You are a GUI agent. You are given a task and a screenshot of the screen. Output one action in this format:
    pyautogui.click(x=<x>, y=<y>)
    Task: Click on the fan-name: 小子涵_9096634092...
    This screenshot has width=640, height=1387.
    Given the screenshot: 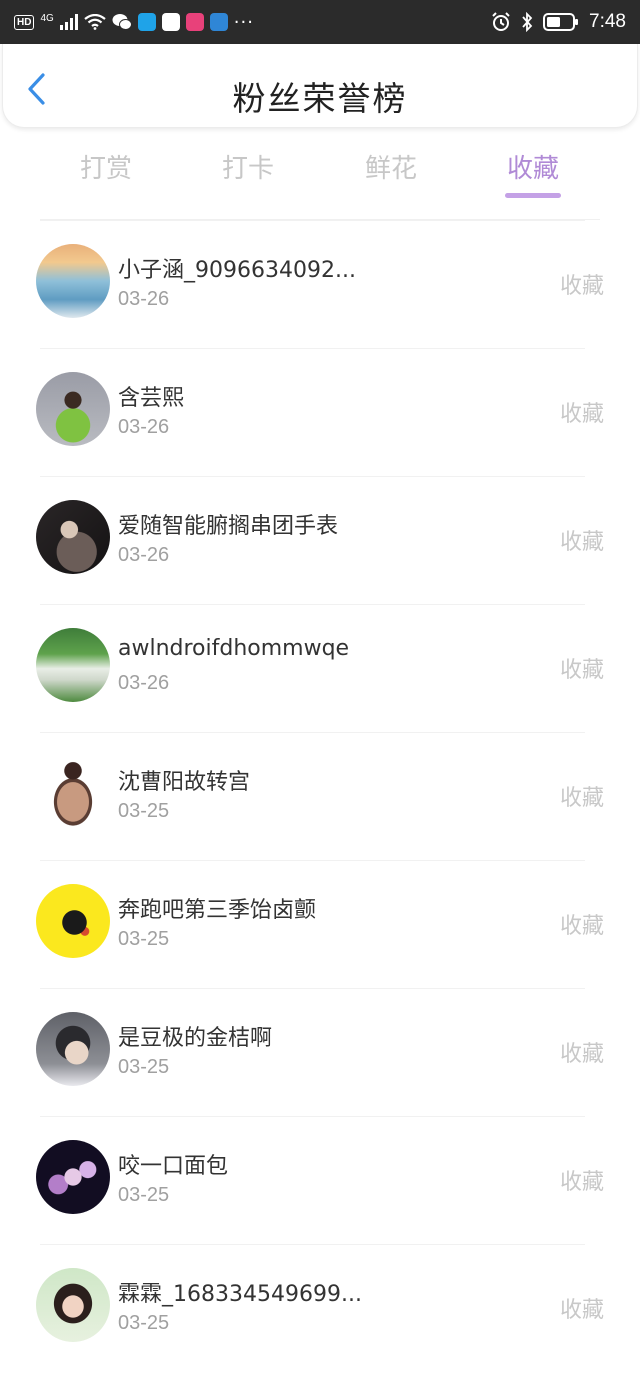 What is the action you would take?
    pyautogui.click(x=237, y=270)
    